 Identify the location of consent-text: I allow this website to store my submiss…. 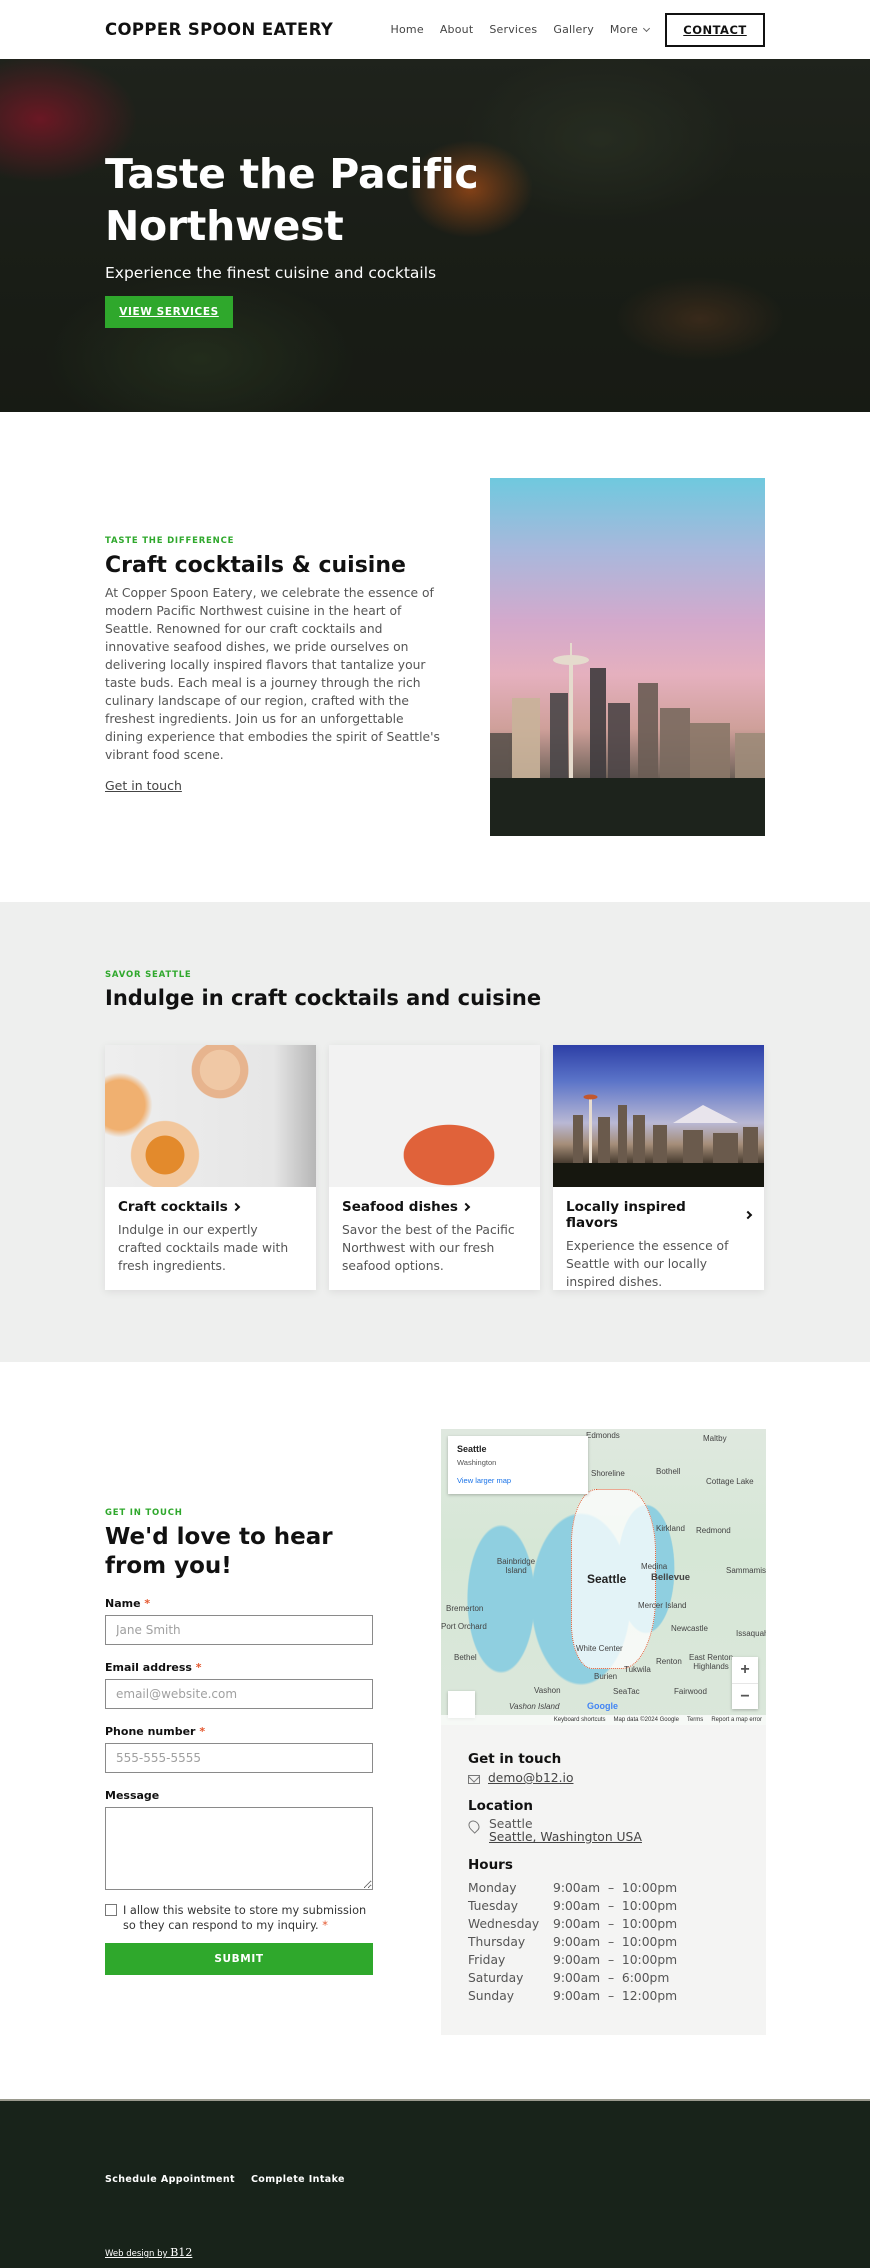
(248, 1918).